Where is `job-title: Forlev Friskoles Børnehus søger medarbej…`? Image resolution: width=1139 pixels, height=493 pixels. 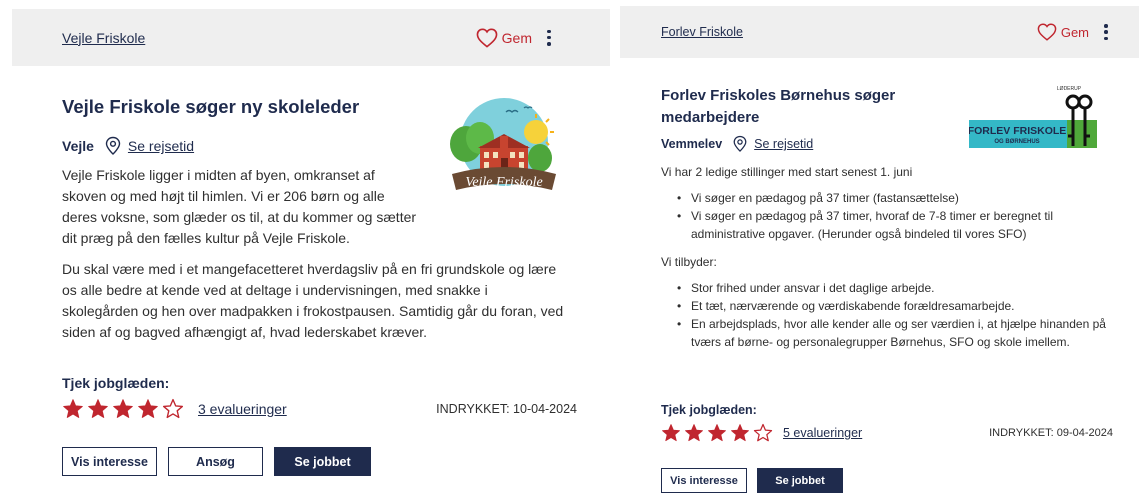
job-title: Forlev Friskoles Børnehus søger medarbej… is located at coordinates (778, 106).